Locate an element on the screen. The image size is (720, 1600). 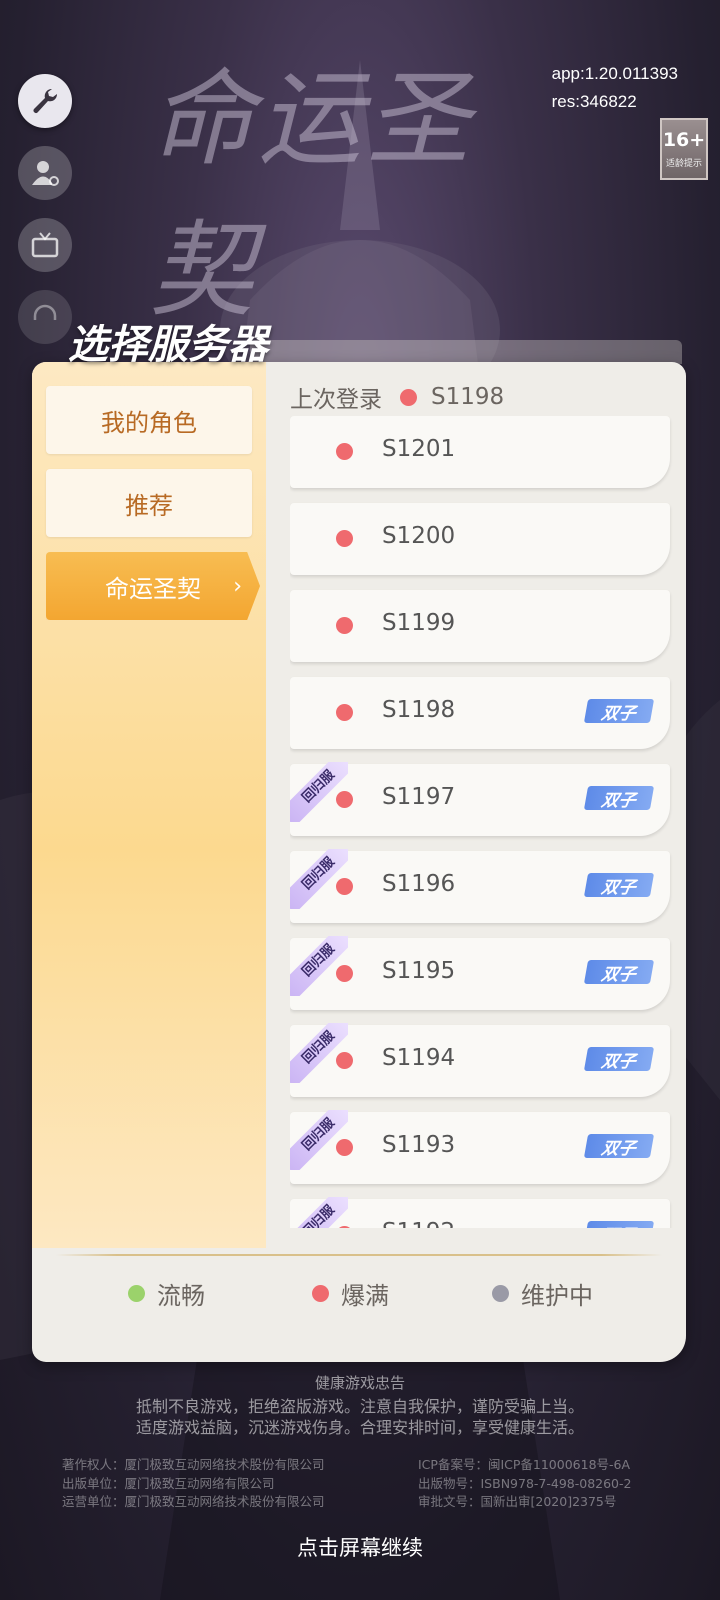
tab-my-roles-label: 我的角色 is located at coordinates (149, 422).